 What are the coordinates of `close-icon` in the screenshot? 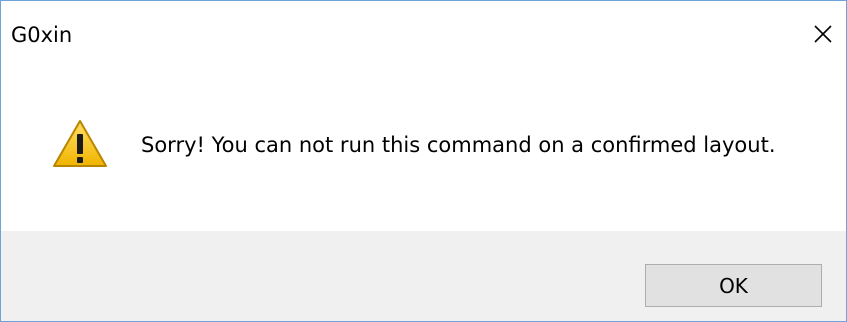 It's located at (823, 34).